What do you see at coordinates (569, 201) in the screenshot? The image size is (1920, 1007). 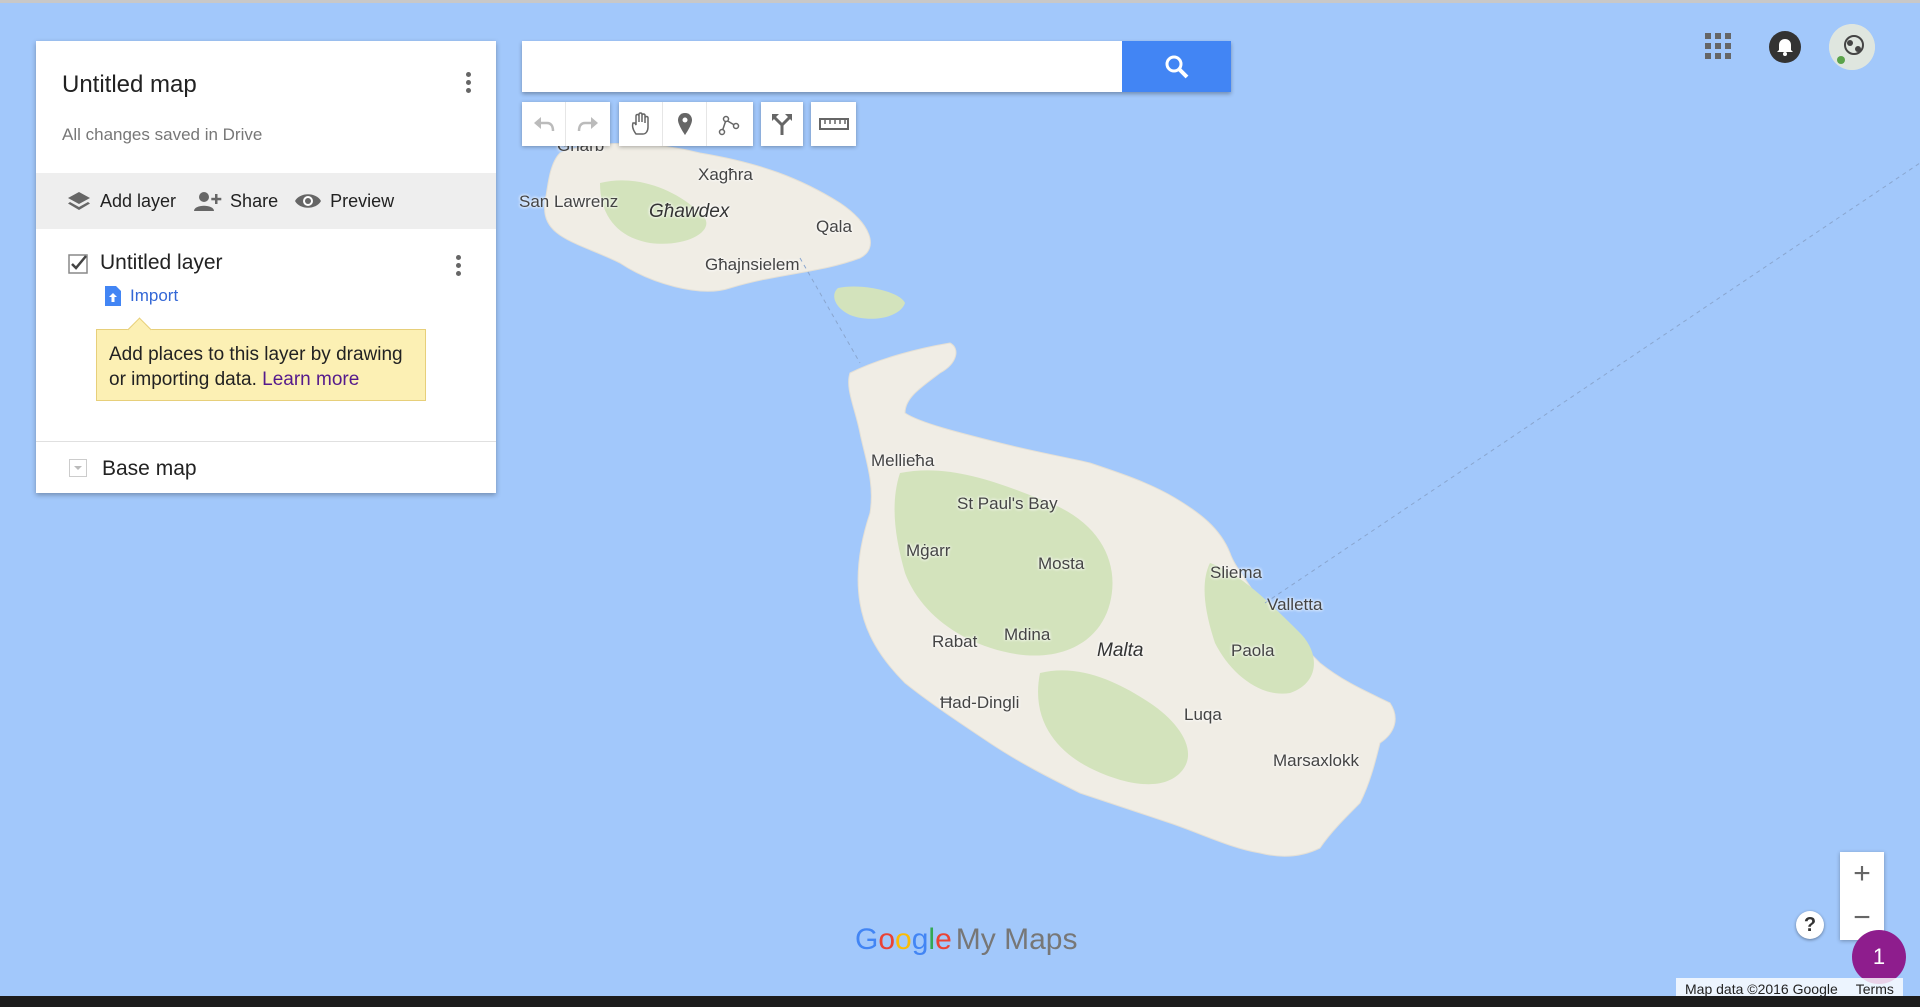 I see `map-label-san-lawrenz: San Lawrenz` at bounding box center [569, 201].